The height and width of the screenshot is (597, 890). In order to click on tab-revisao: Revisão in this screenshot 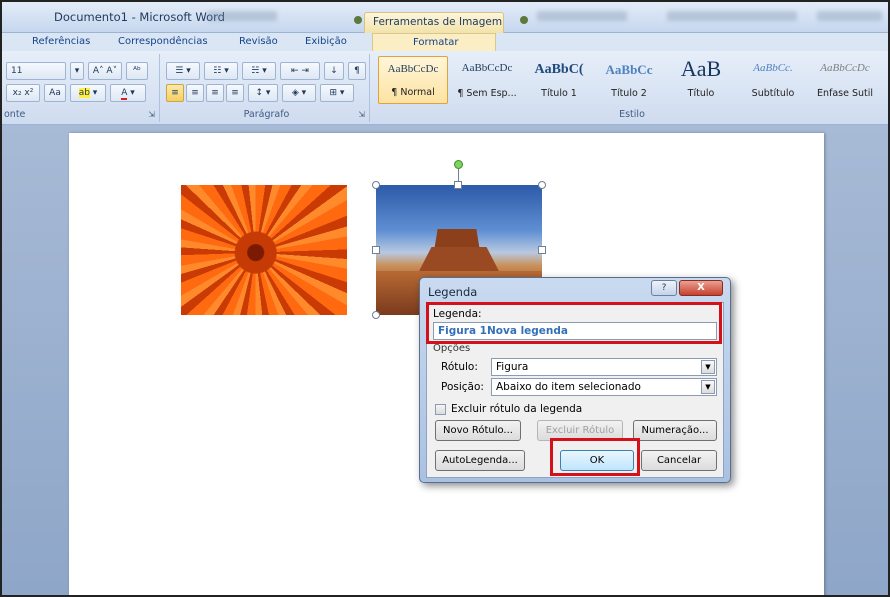, I will do `click(258, 41)`.